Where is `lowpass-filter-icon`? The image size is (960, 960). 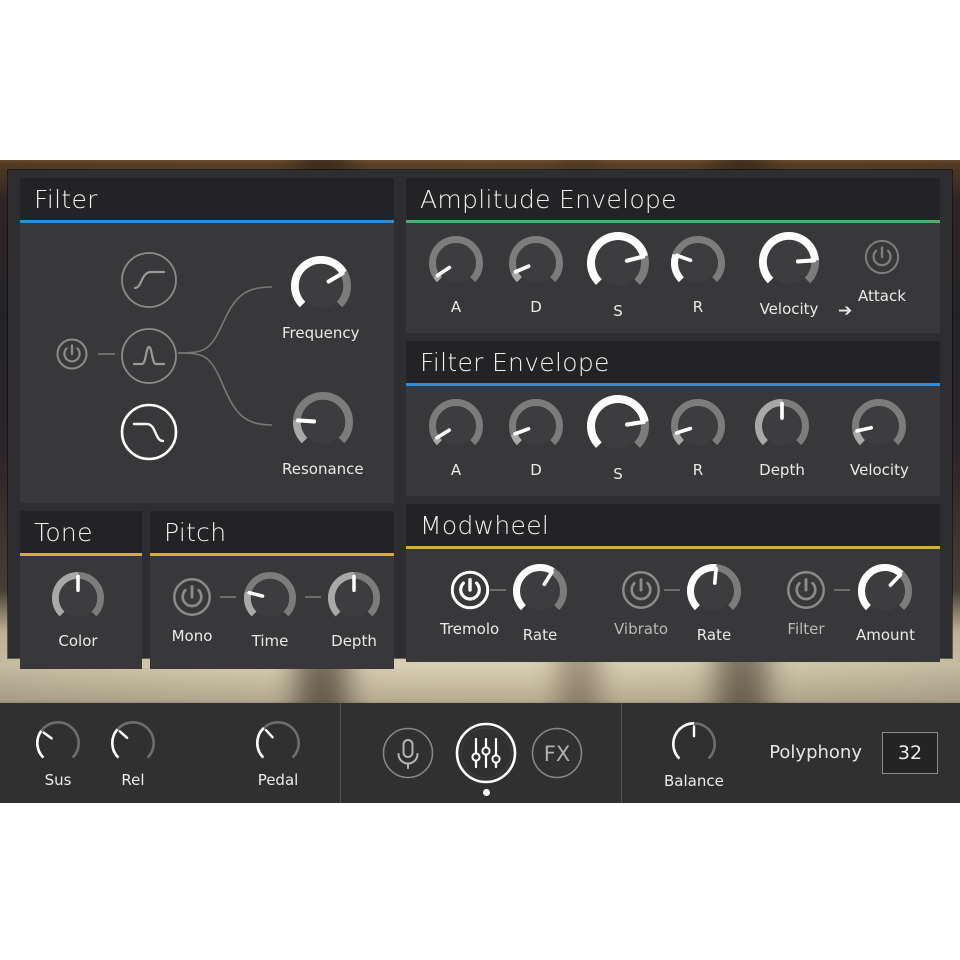
lowpass-filter-icon is located at coordinates (149, 432).